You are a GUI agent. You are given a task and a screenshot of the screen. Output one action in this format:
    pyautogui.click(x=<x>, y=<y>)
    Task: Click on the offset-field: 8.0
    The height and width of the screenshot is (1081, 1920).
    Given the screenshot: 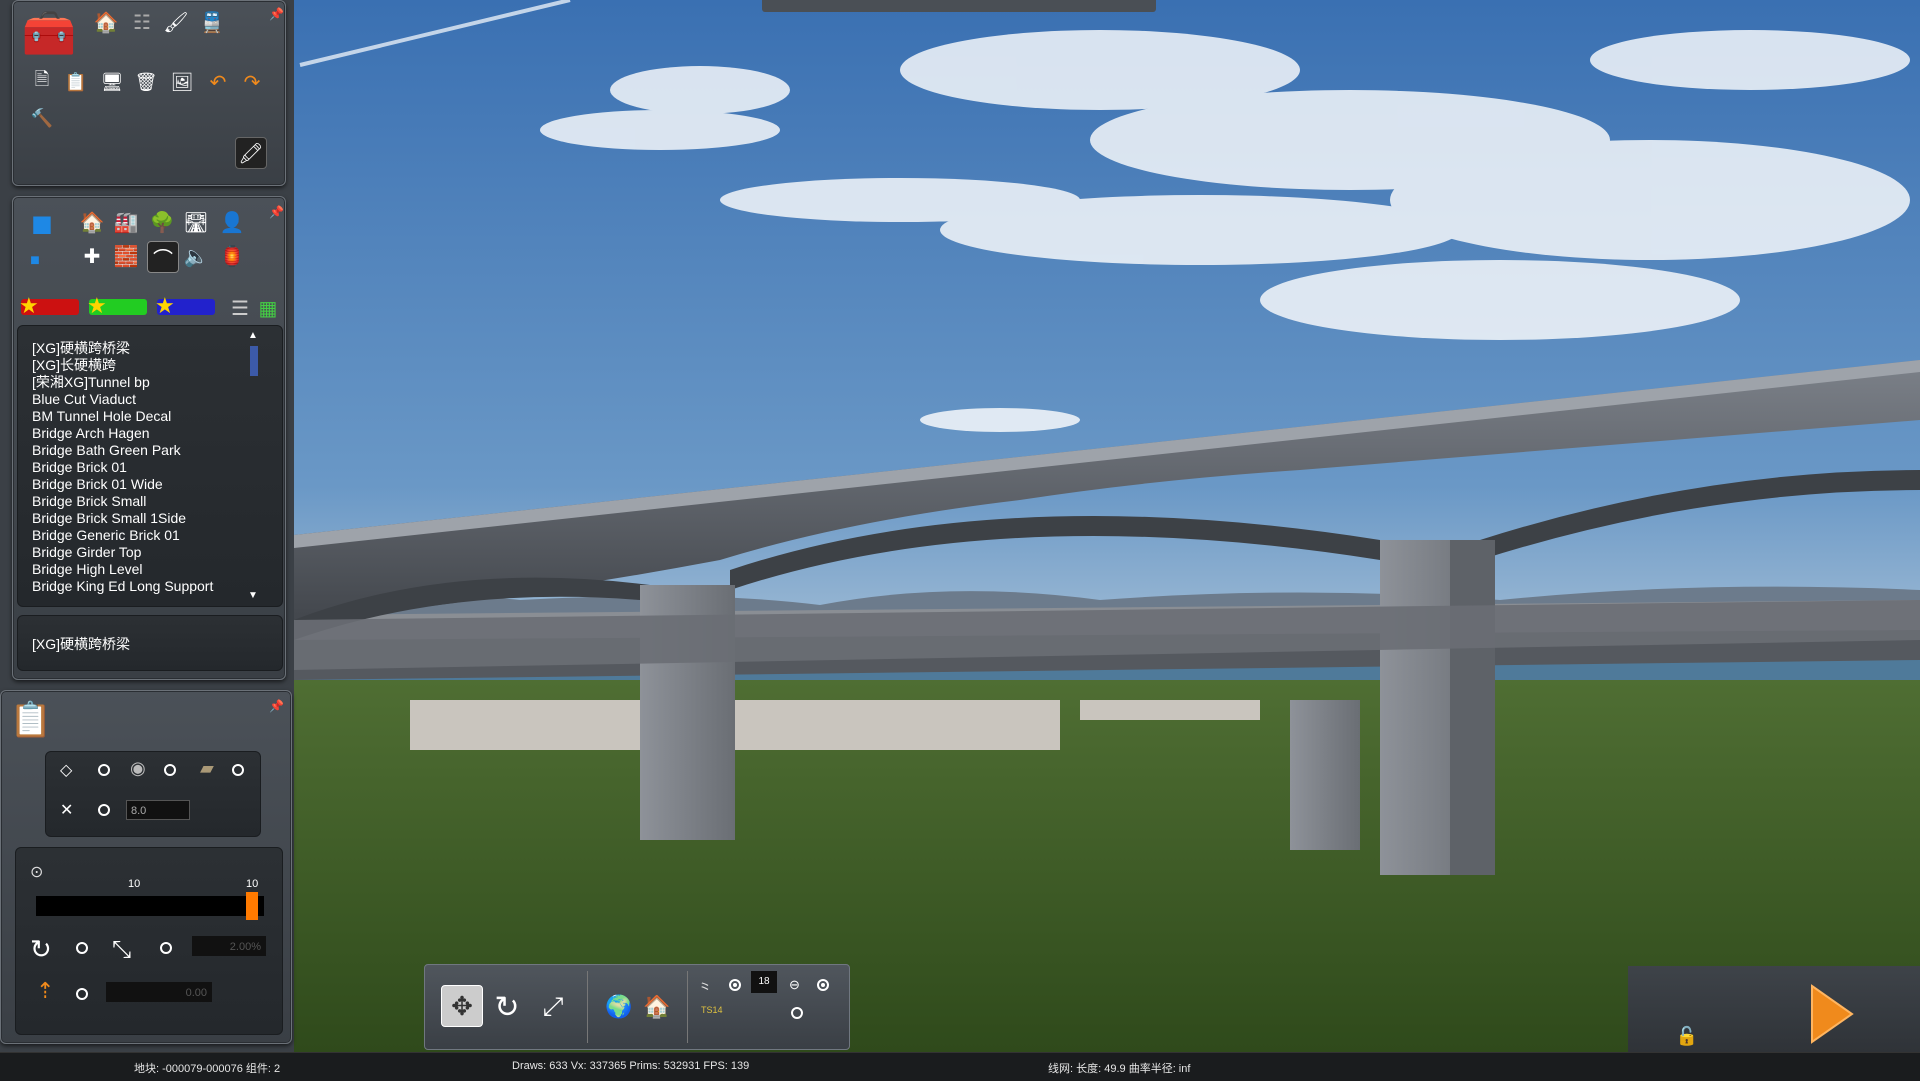 What is the action you would take?
    pyautogui.click(x=158, y=810)
    